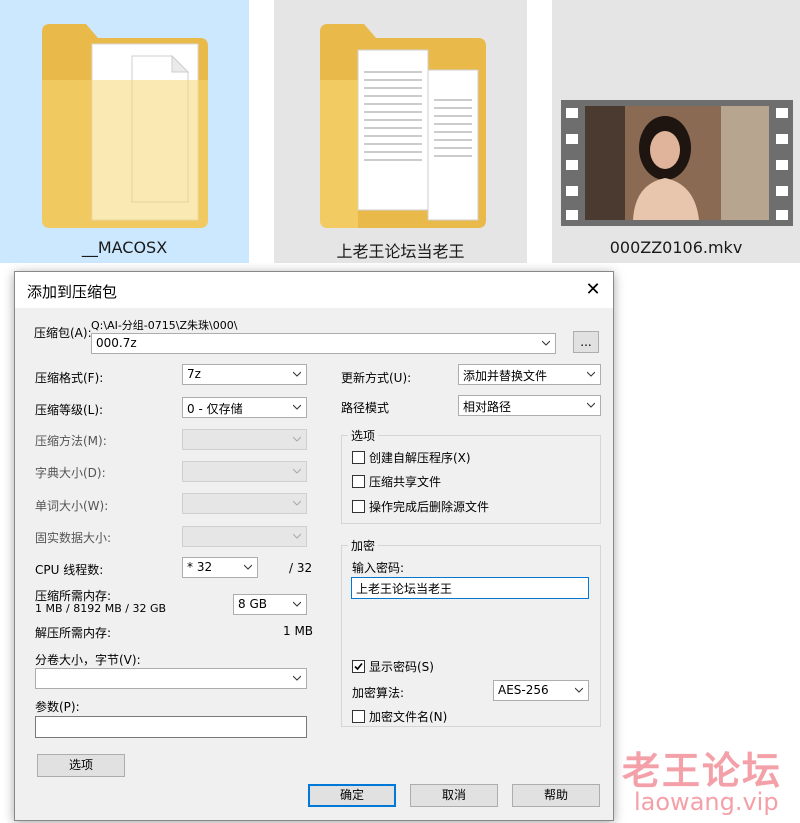 This screenshot has height=823, width=800. Describe the element at coordinates (200, 567) in the screenshot. I see `threads-value: * 32` at that location.